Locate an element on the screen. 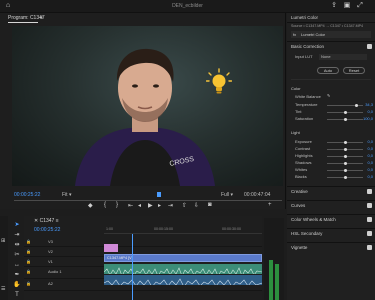 The height and width of the screenshot is (300, 375). add-button-icon: + is located at coordinates (270, 205).